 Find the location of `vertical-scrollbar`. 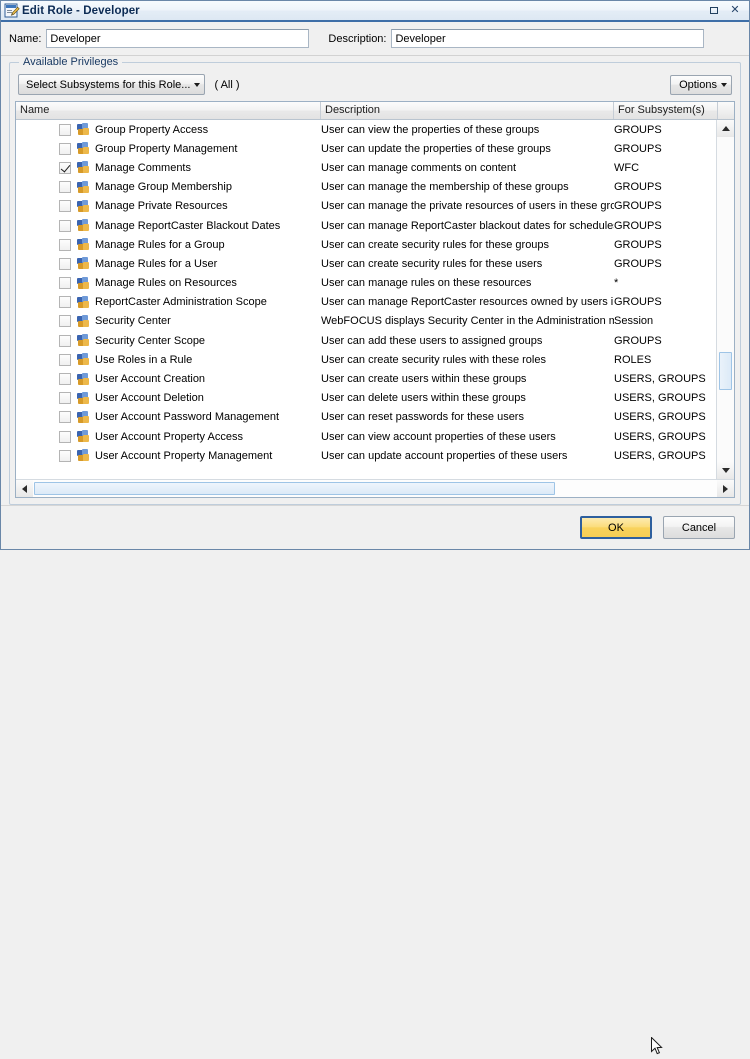

vertical-scrollbar is located at coordinates (725, 299).